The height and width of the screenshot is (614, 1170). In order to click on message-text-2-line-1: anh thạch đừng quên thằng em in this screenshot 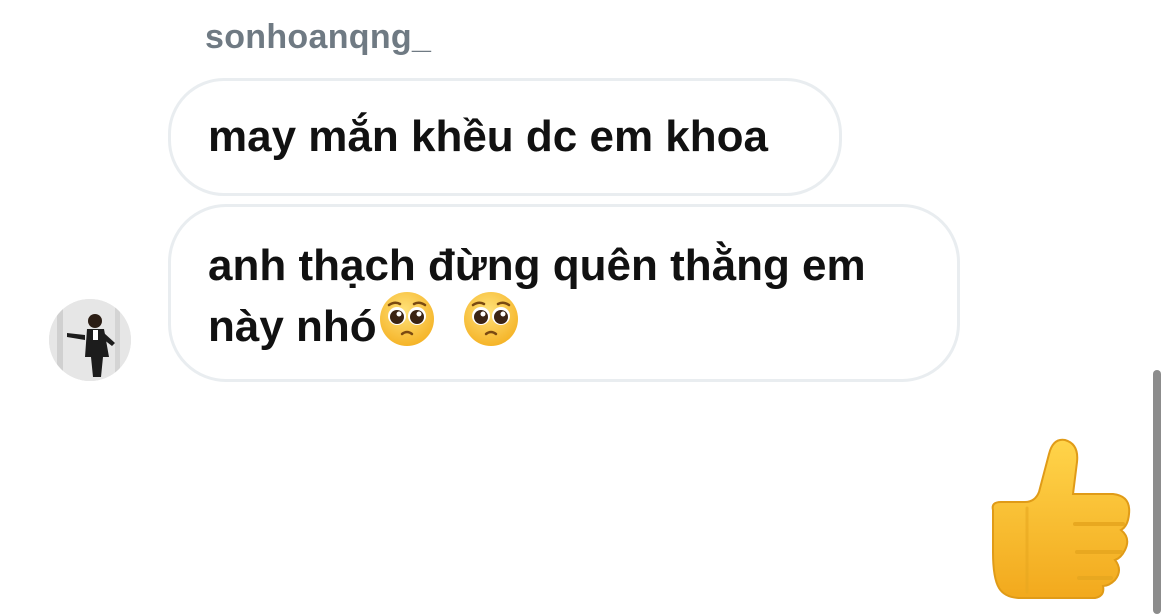, I will do `click(537, 265)`.